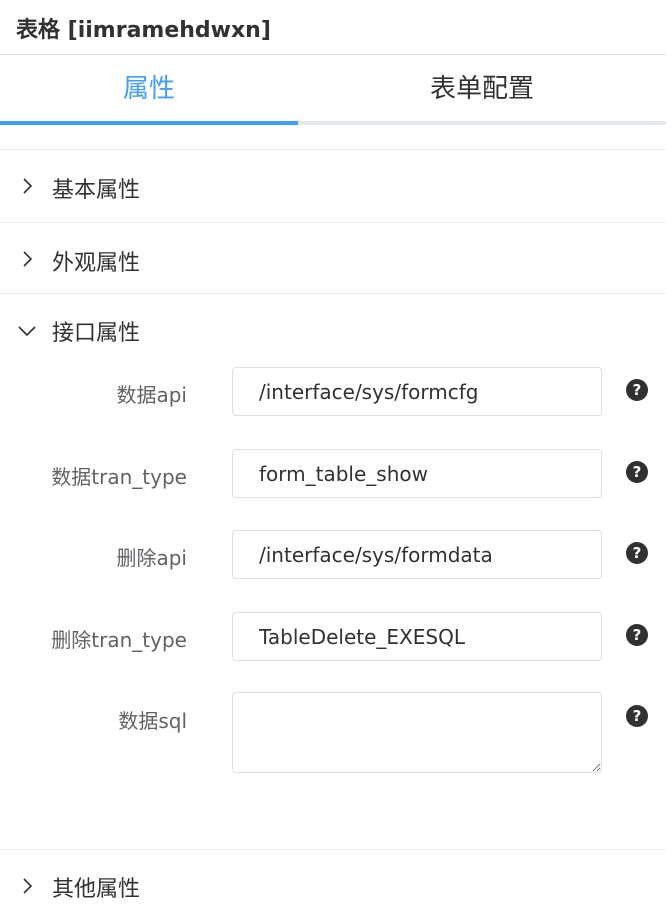 Image resolution: width=672 pixels, height=919 pixels. I want to click on panel-title: 表格 [iimramehdwxn], so click(143, 30).